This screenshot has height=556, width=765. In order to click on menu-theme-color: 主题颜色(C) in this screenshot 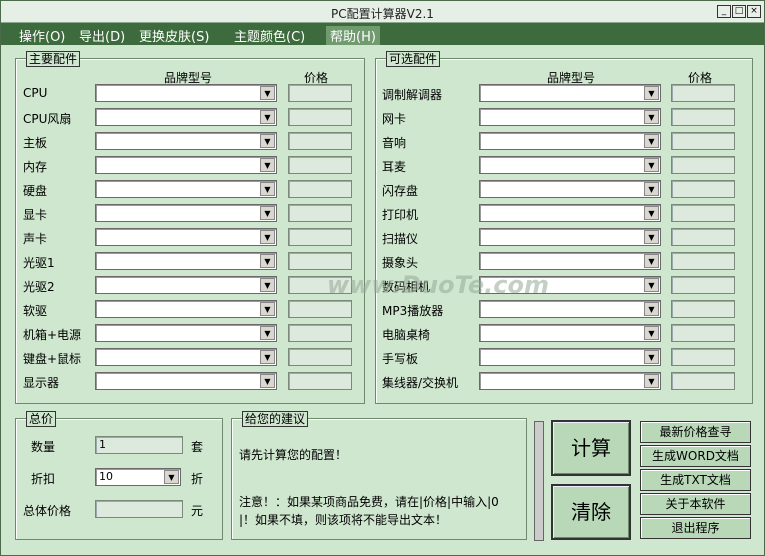, I will do `click(269, 35)`.